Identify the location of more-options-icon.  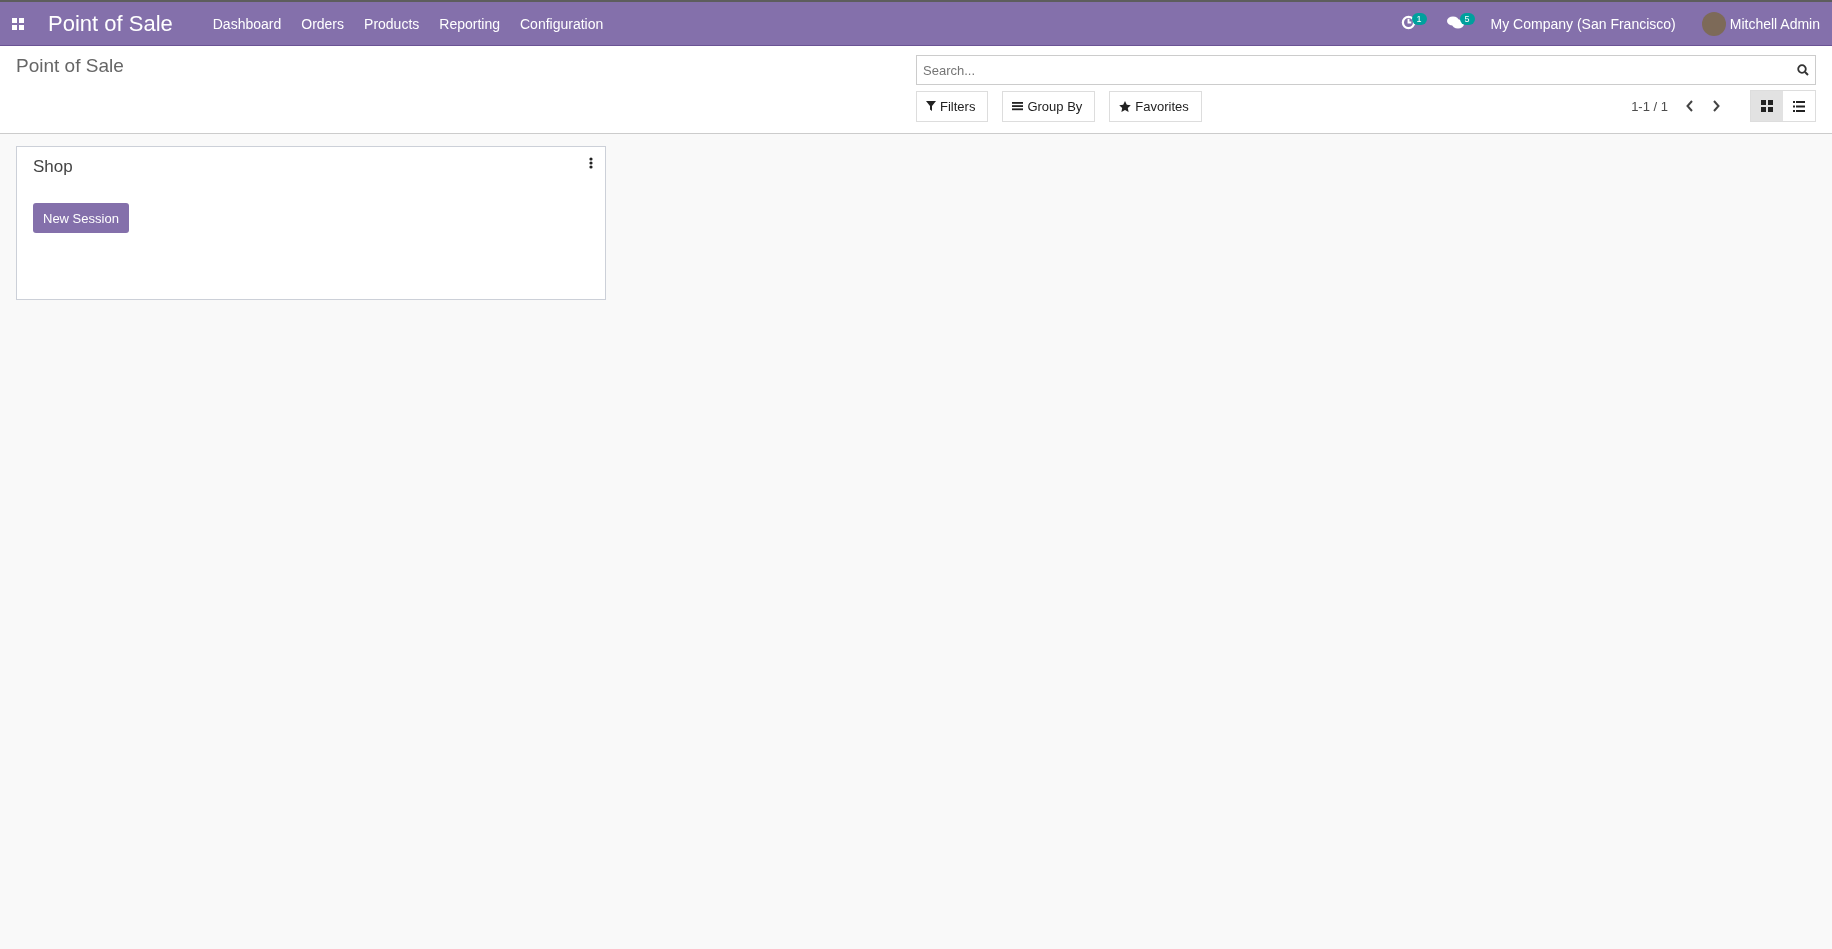
(591, 163).